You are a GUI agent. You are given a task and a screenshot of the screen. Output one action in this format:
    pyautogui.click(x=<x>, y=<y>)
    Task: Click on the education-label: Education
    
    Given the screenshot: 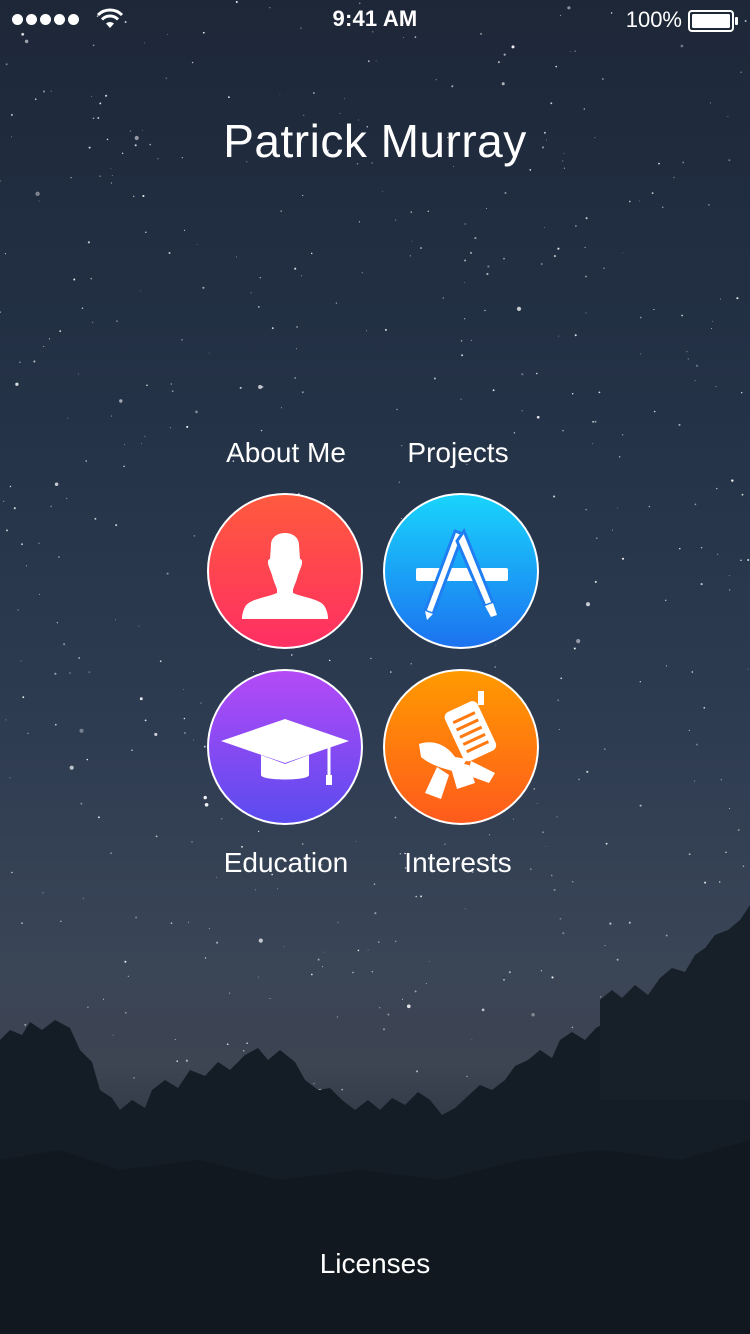 What is the action you would take?
    pyautogui.click(x=286, y=862)
    